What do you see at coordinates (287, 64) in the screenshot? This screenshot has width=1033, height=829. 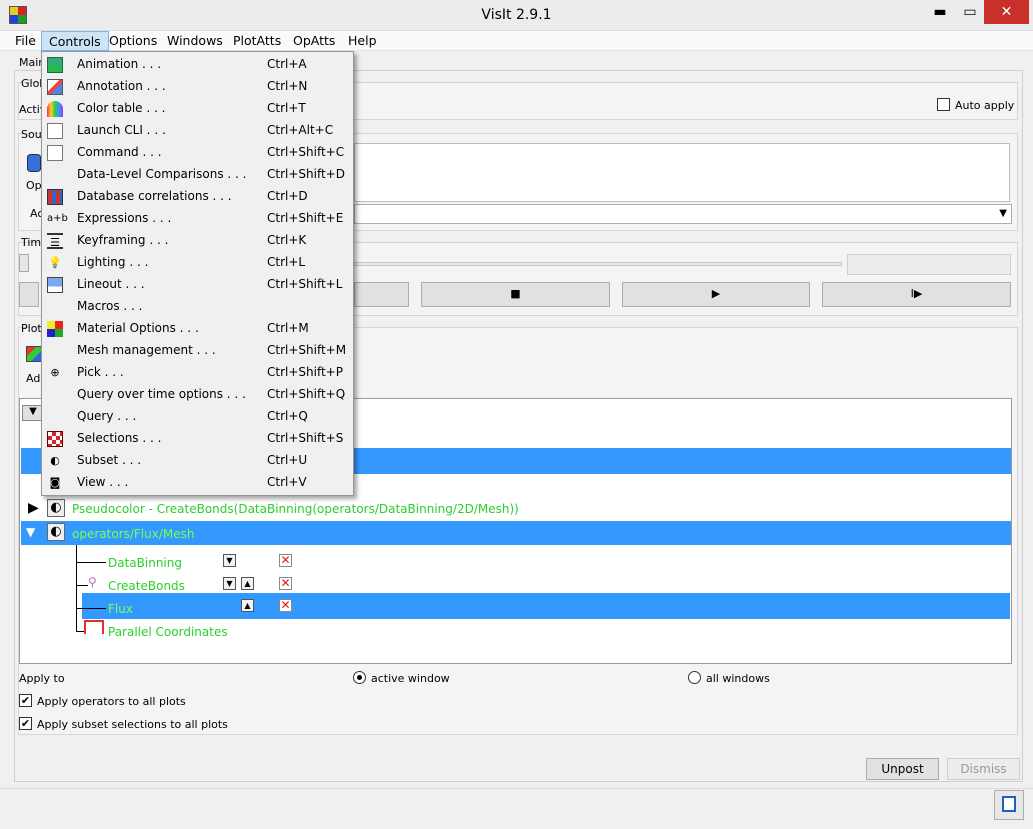 I see `menu-item-shortcut: Ctrl+A` at bounding box center [287, 64].